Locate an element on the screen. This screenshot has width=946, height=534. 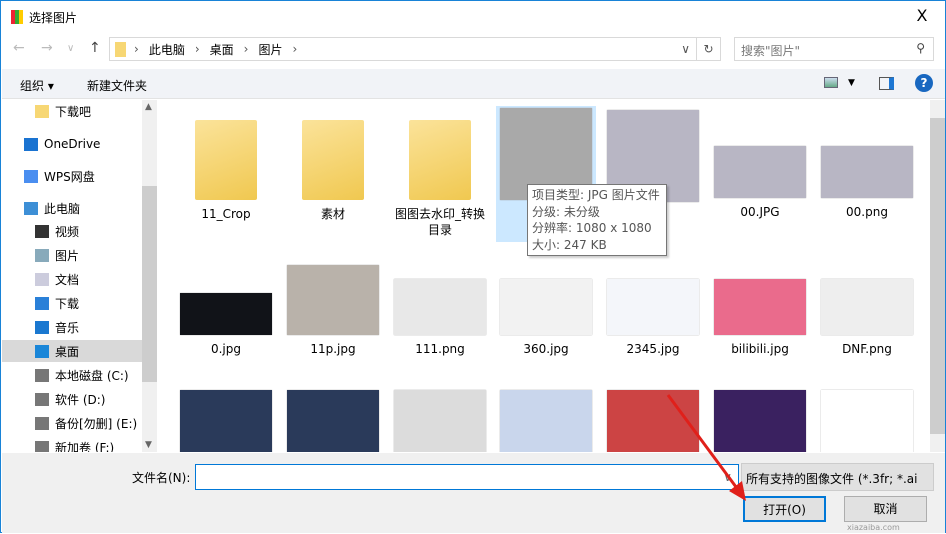
window-title: 选择图片 is located at coordinates (53, 17).